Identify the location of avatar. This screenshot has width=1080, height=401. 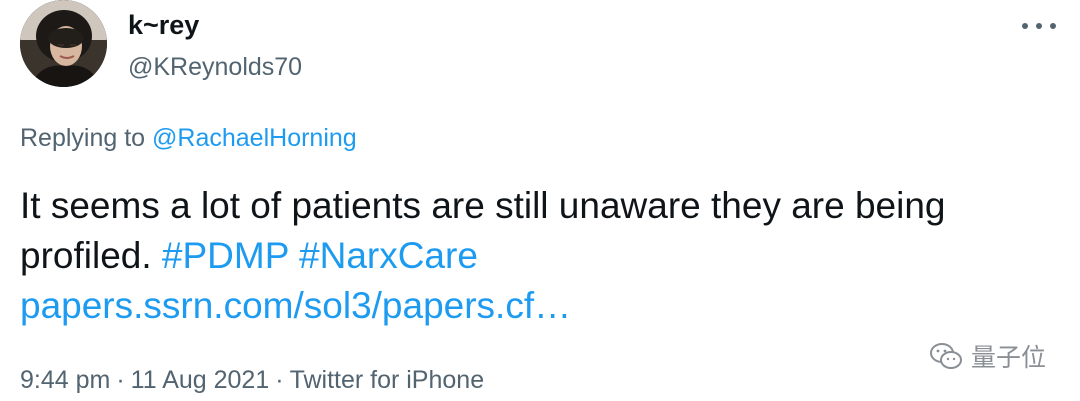
(63, 43).